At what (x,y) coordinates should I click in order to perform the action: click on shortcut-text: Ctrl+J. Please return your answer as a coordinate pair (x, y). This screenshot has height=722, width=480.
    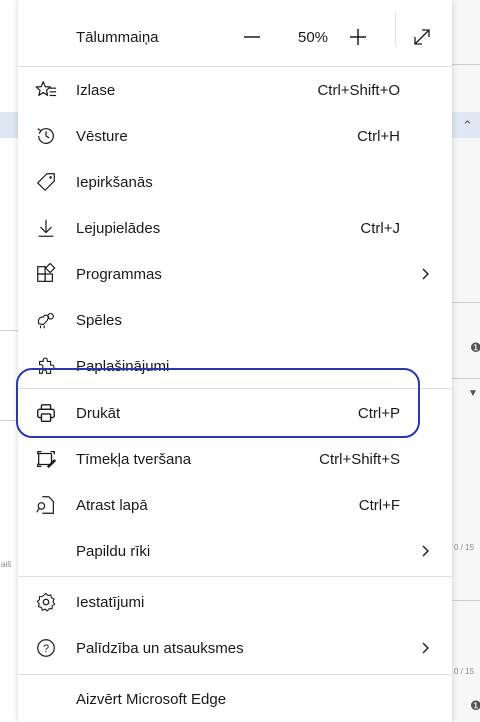
    Looking at the image, I should click on (380, 228).